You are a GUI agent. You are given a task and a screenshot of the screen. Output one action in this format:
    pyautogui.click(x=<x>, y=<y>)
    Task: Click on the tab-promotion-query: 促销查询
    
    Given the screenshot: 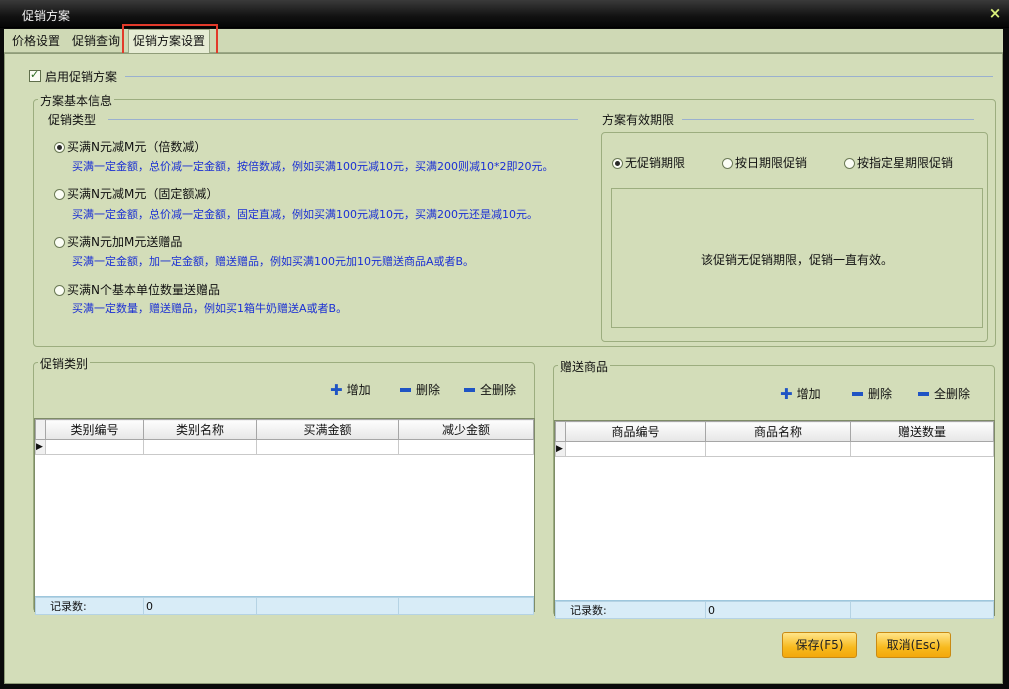 What is the action you would take?
    pyautogui.click(x=96, y=42)
    